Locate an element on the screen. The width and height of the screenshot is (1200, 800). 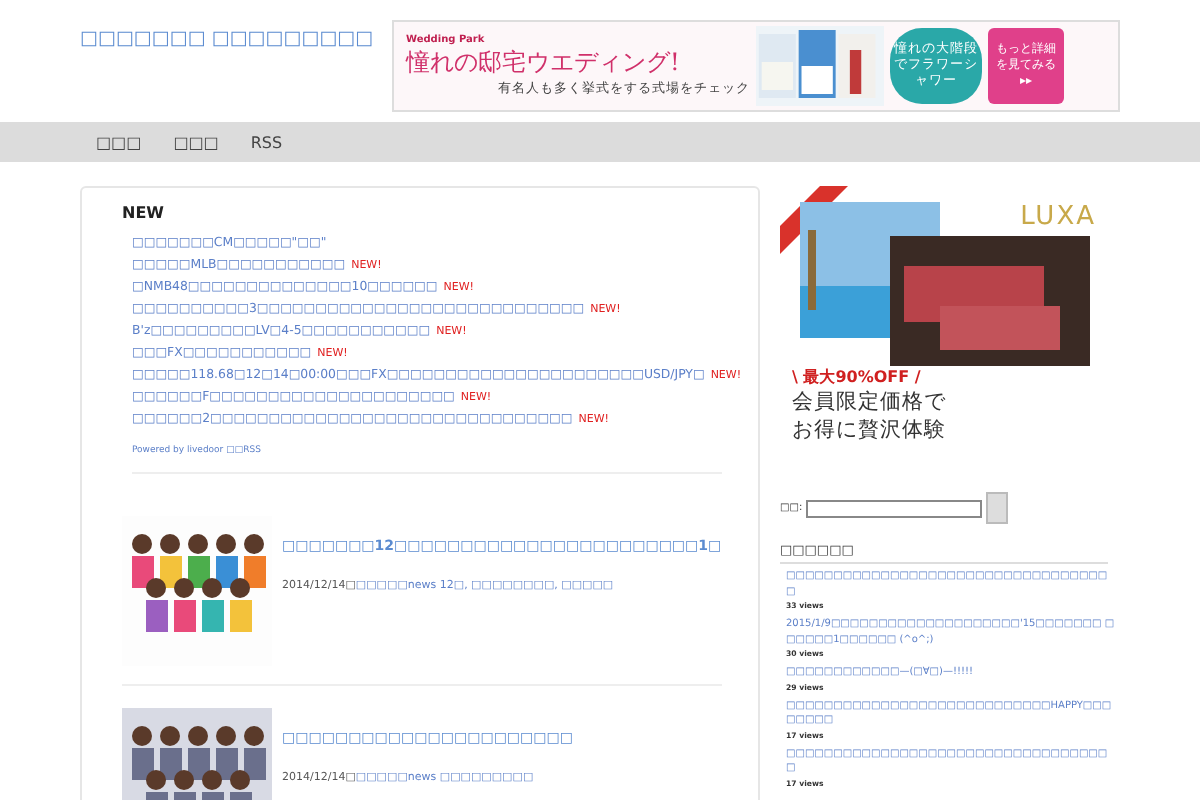
site-title: □□□□□□□ □□□□□□□□□ is located at coordinates (236, 39).